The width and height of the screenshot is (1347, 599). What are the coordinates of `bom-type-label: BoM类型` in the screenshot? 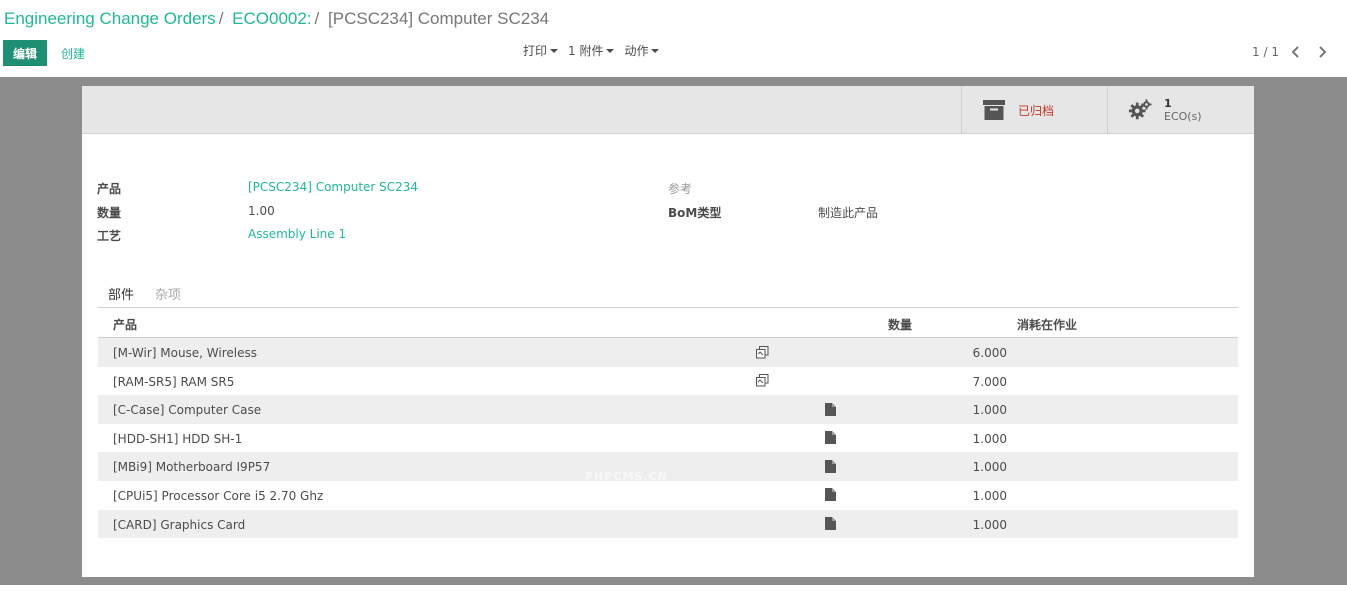 It's located at (695, 213).